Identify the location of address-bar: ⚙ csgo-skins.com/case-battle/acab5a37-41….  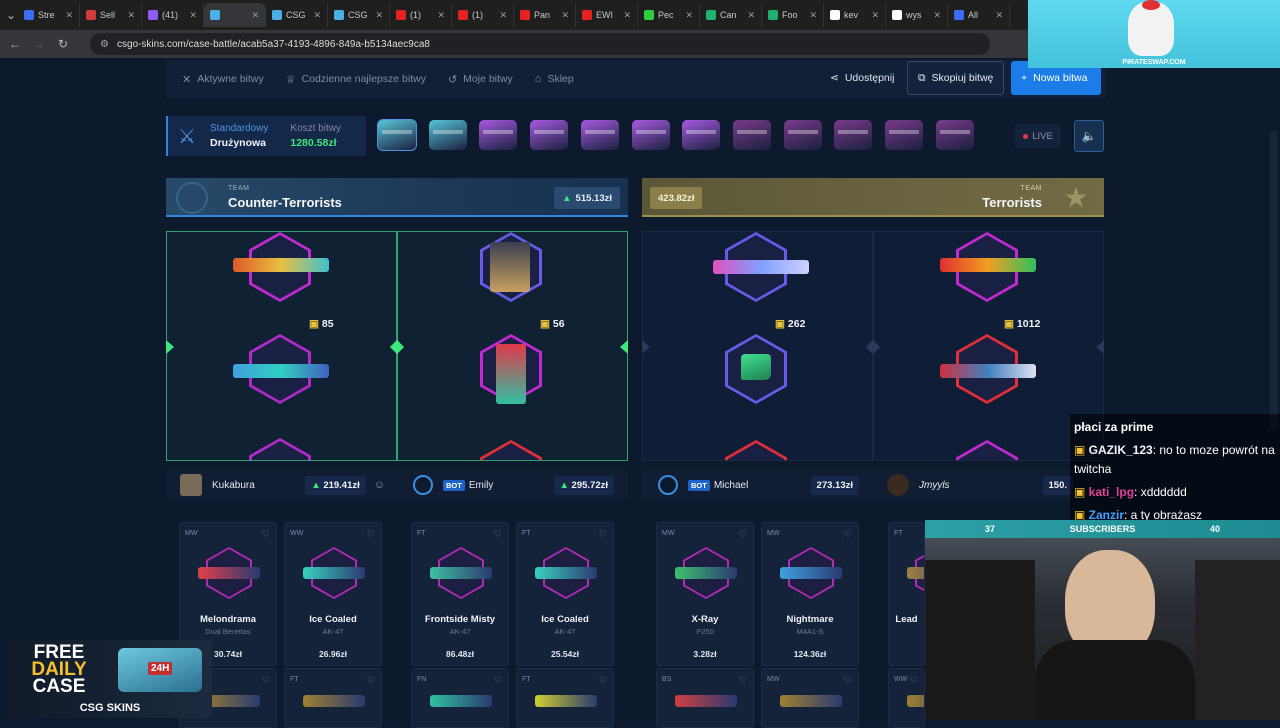
(540, 44).